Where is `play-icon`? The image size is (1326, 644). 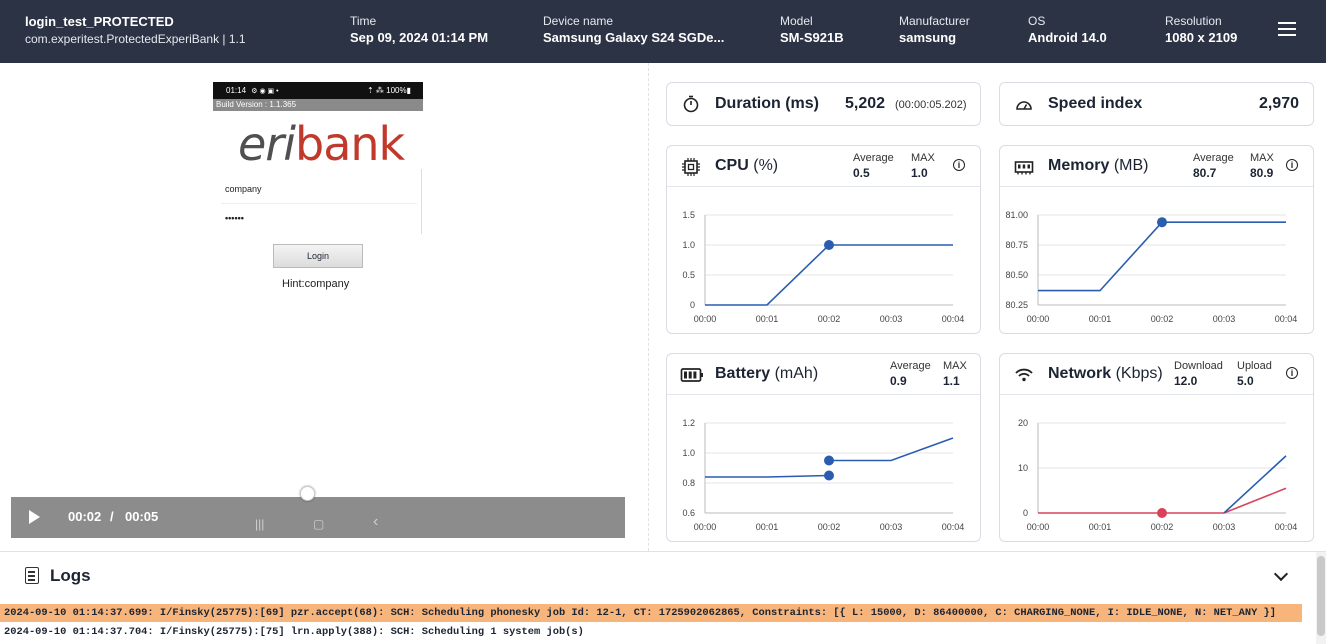 play-icon is located at coordinates (34, 517).